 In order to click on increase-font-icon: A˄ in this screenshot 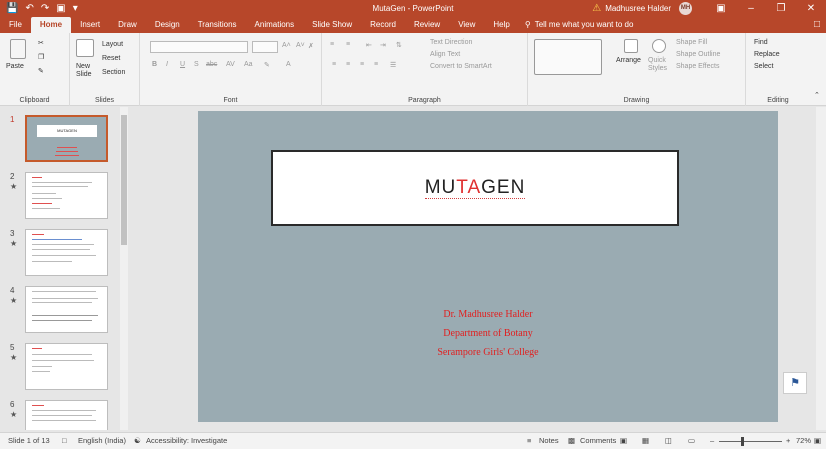, I will do `click(286, 45)`.